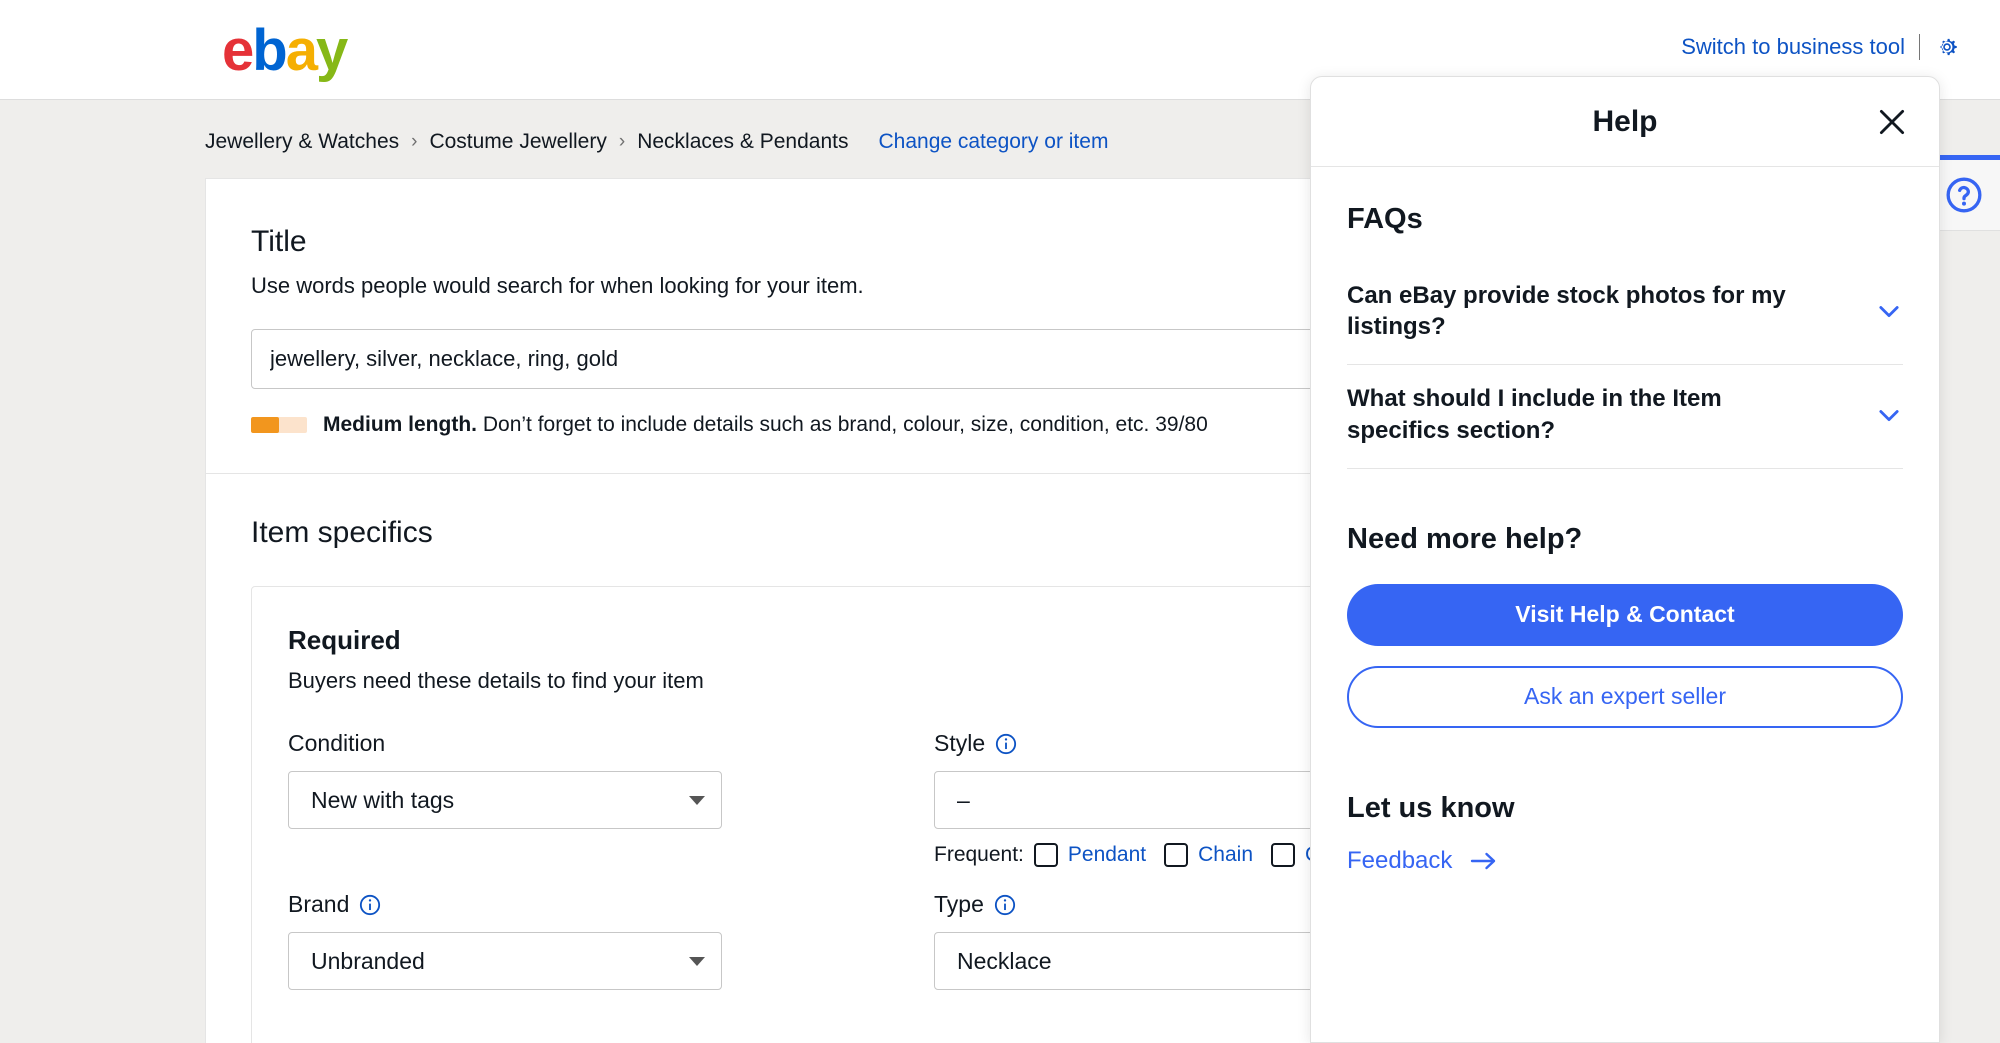 This screenshot has height=1043, width=2000. What do you see at coordinates (238, 50) in the screenshot?
I see `logo-letter-e: e` at bounding box center [238, 50].